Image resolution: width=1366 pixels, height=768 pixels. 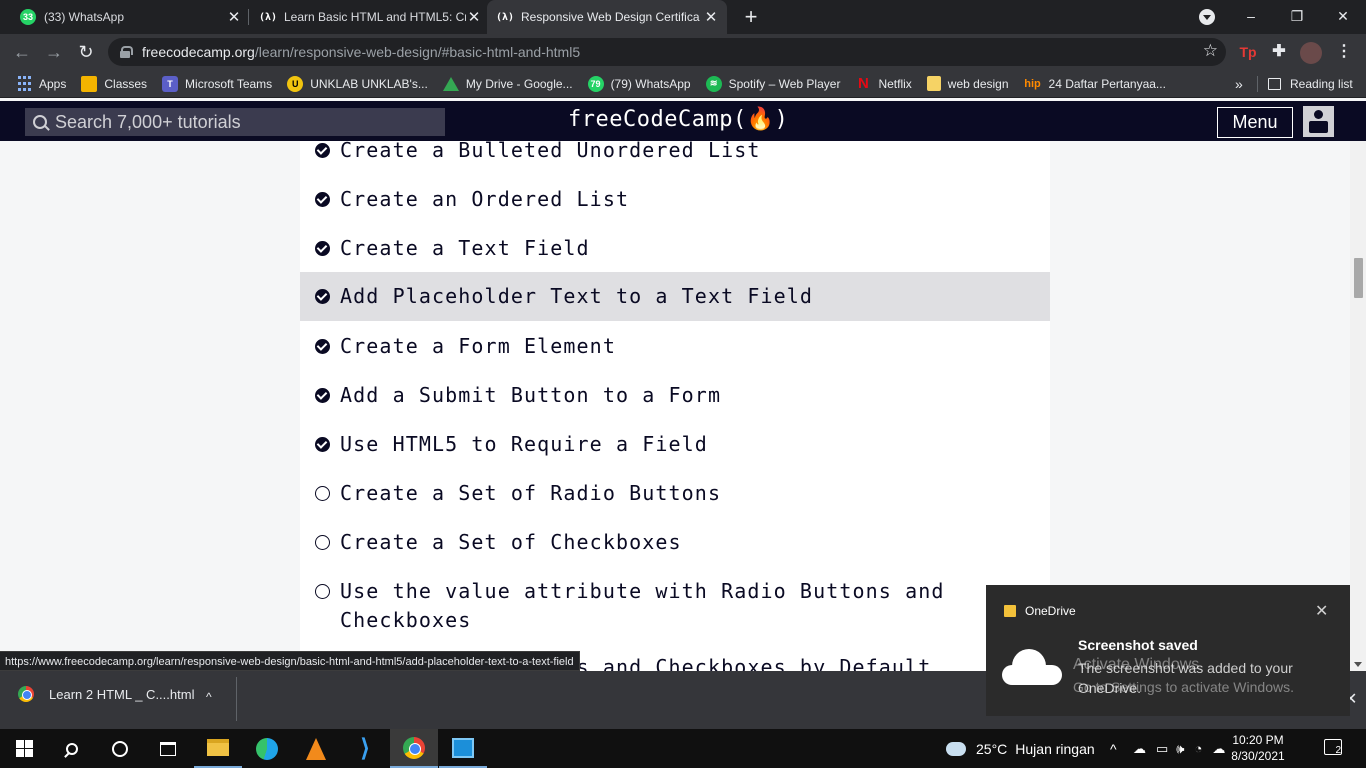 I want to click on volume-icon: 🕪, so click(x=1180, y=749).